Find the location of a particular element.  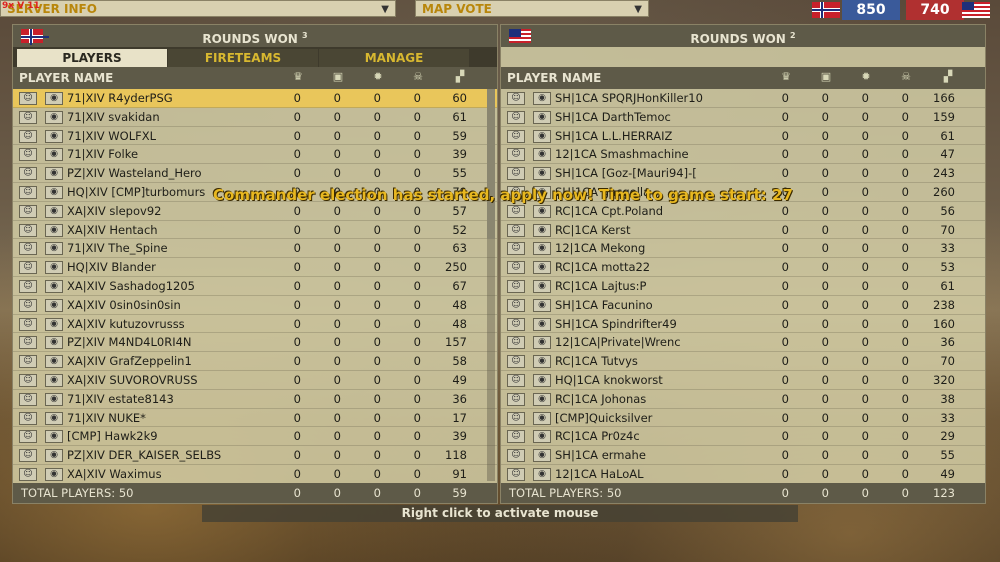

map-vote-dropdown: MAP VOTE ▼ is located at coordinates (532, 8).